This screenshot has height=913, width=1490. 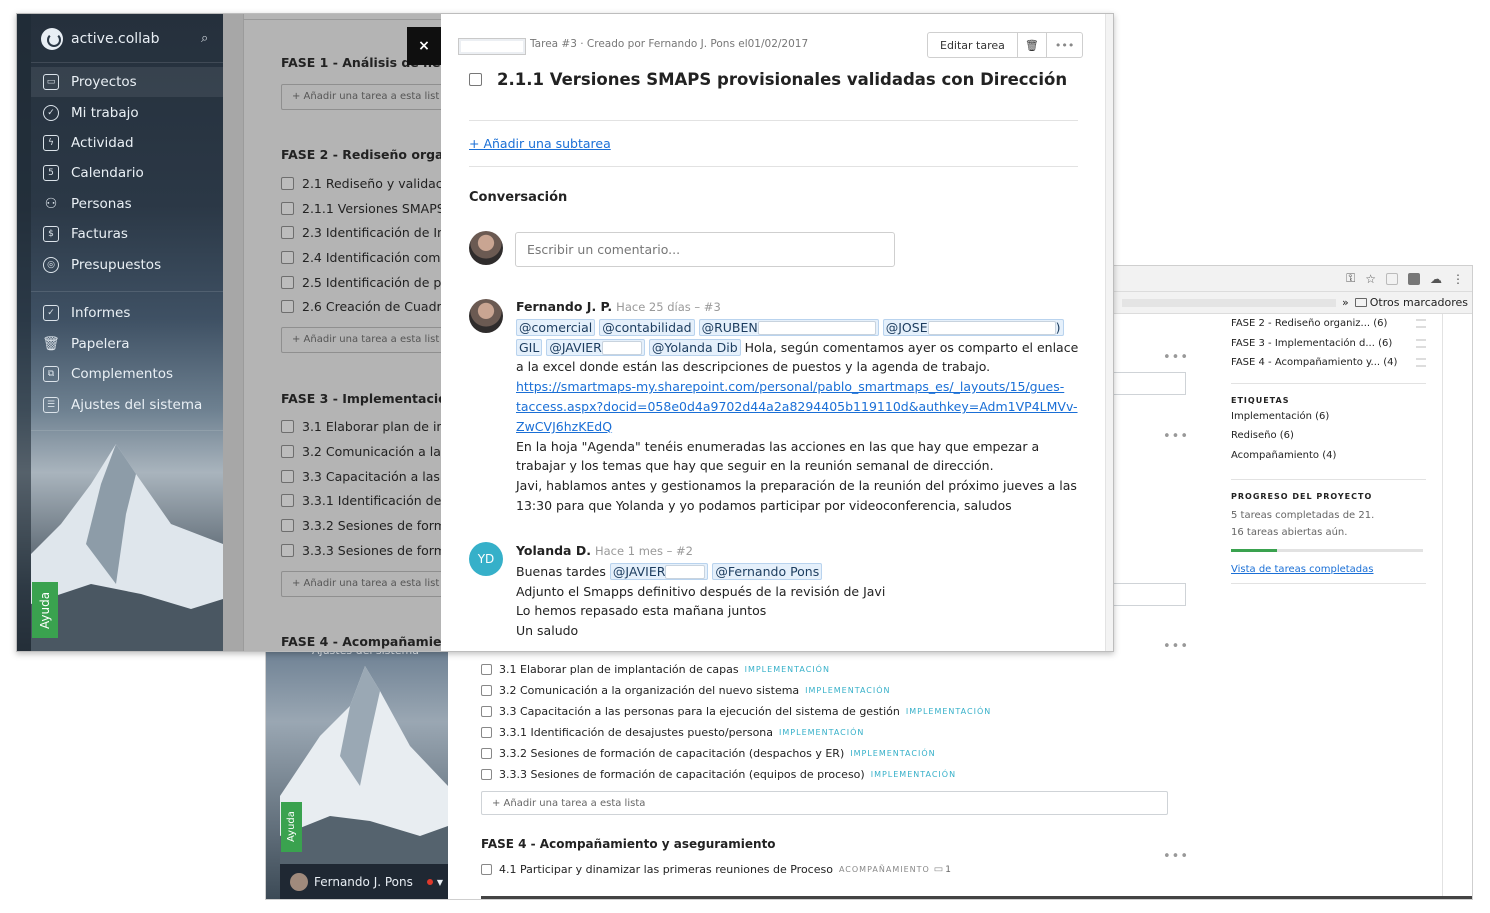 I want to click on list-item: 3.1 Elaborar plan de im, so click(x=365, y=426).